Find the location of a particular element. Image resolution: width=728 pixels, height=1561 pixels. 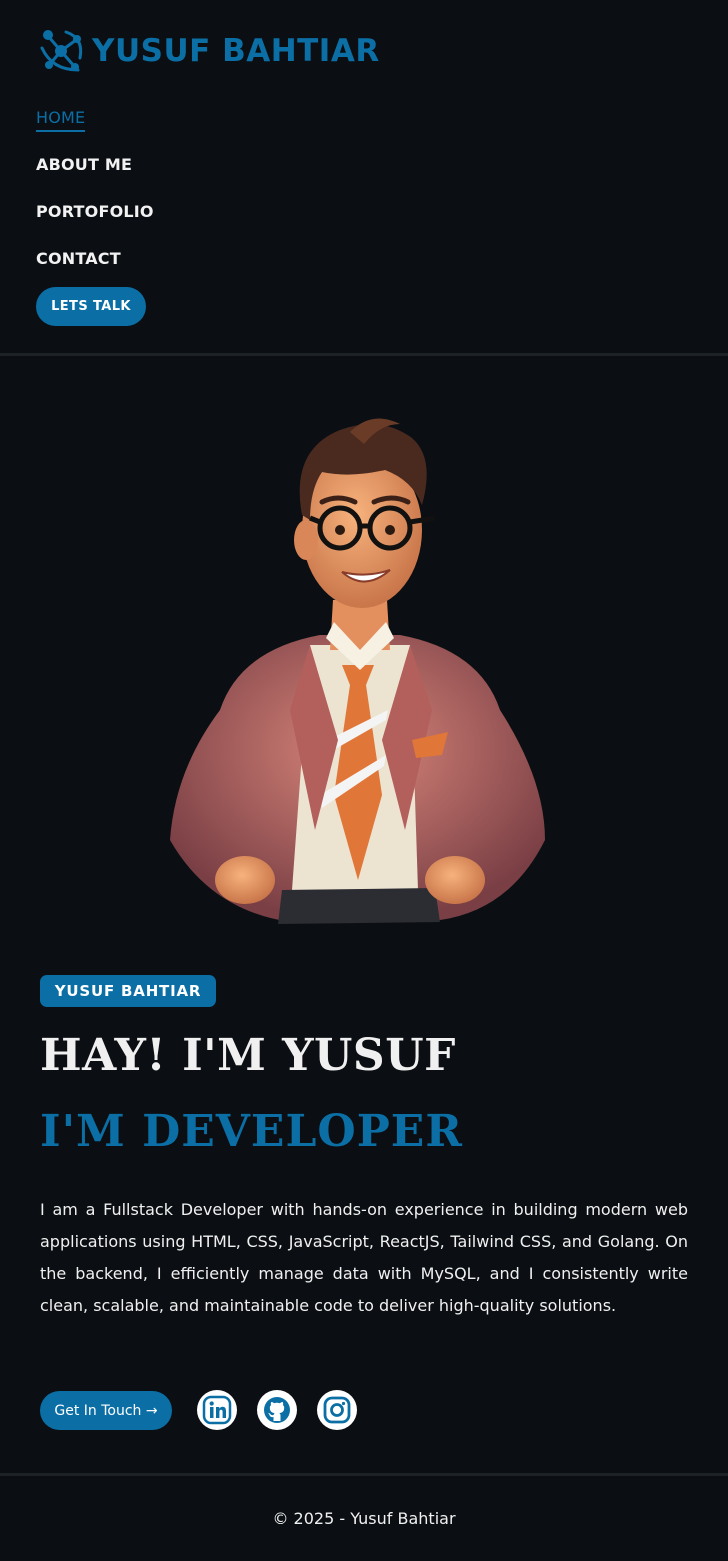

get-in-touch-button: Get In Touch → is located at coordinates (106, 1410).